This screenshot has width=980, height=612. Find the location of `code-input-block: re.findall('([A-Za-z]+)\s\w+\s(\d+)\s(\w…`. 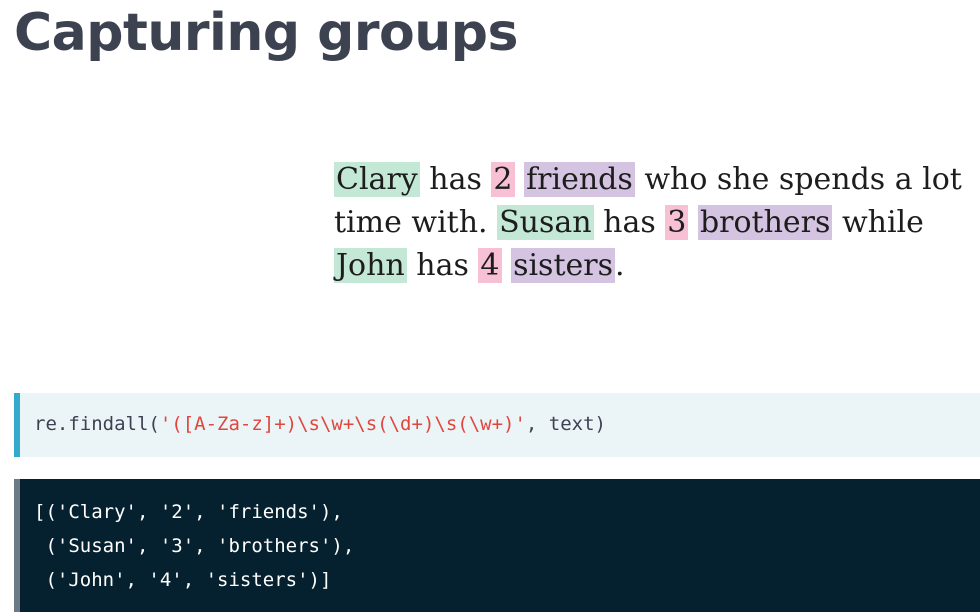

code-input-block: re.findall('([A-Za-z]+)\s\w+\s(\d+)\s(\w… is located at coordinates (497, 425).